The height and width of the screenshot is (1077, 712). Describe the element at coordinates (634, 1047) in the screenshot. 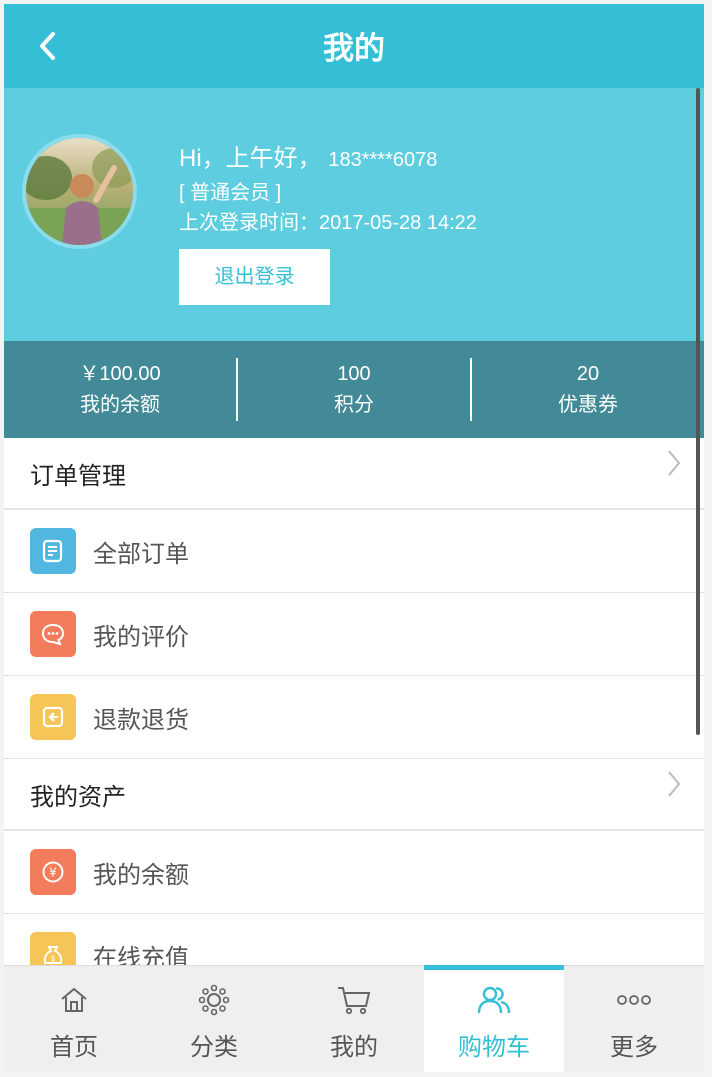

I see `tab-label: 更多` at that location.